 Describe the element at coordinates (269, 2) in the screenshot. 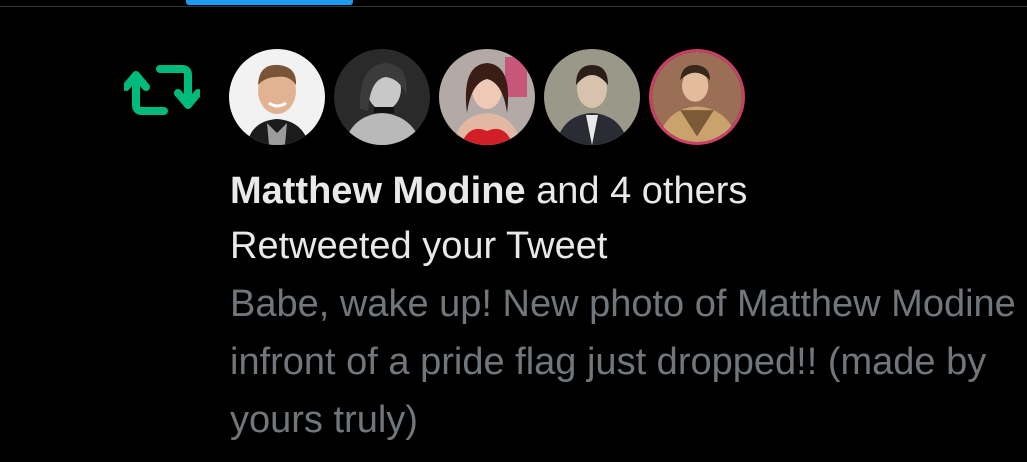

I see `active-tab-indicator` at that location.